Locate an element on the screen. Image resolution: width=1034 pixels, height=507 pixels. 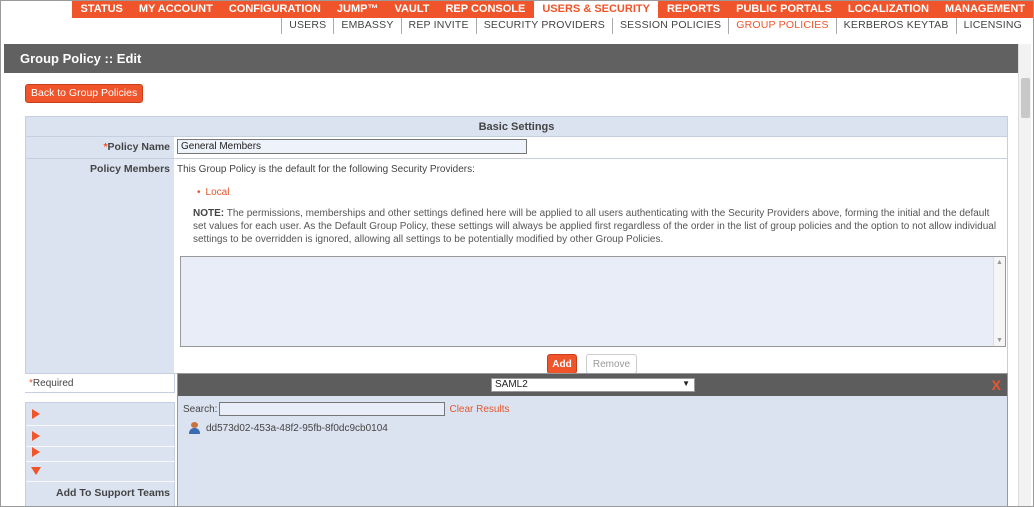
nav-users-security: USERS & SECURITY is located at coordinates (596, 9).